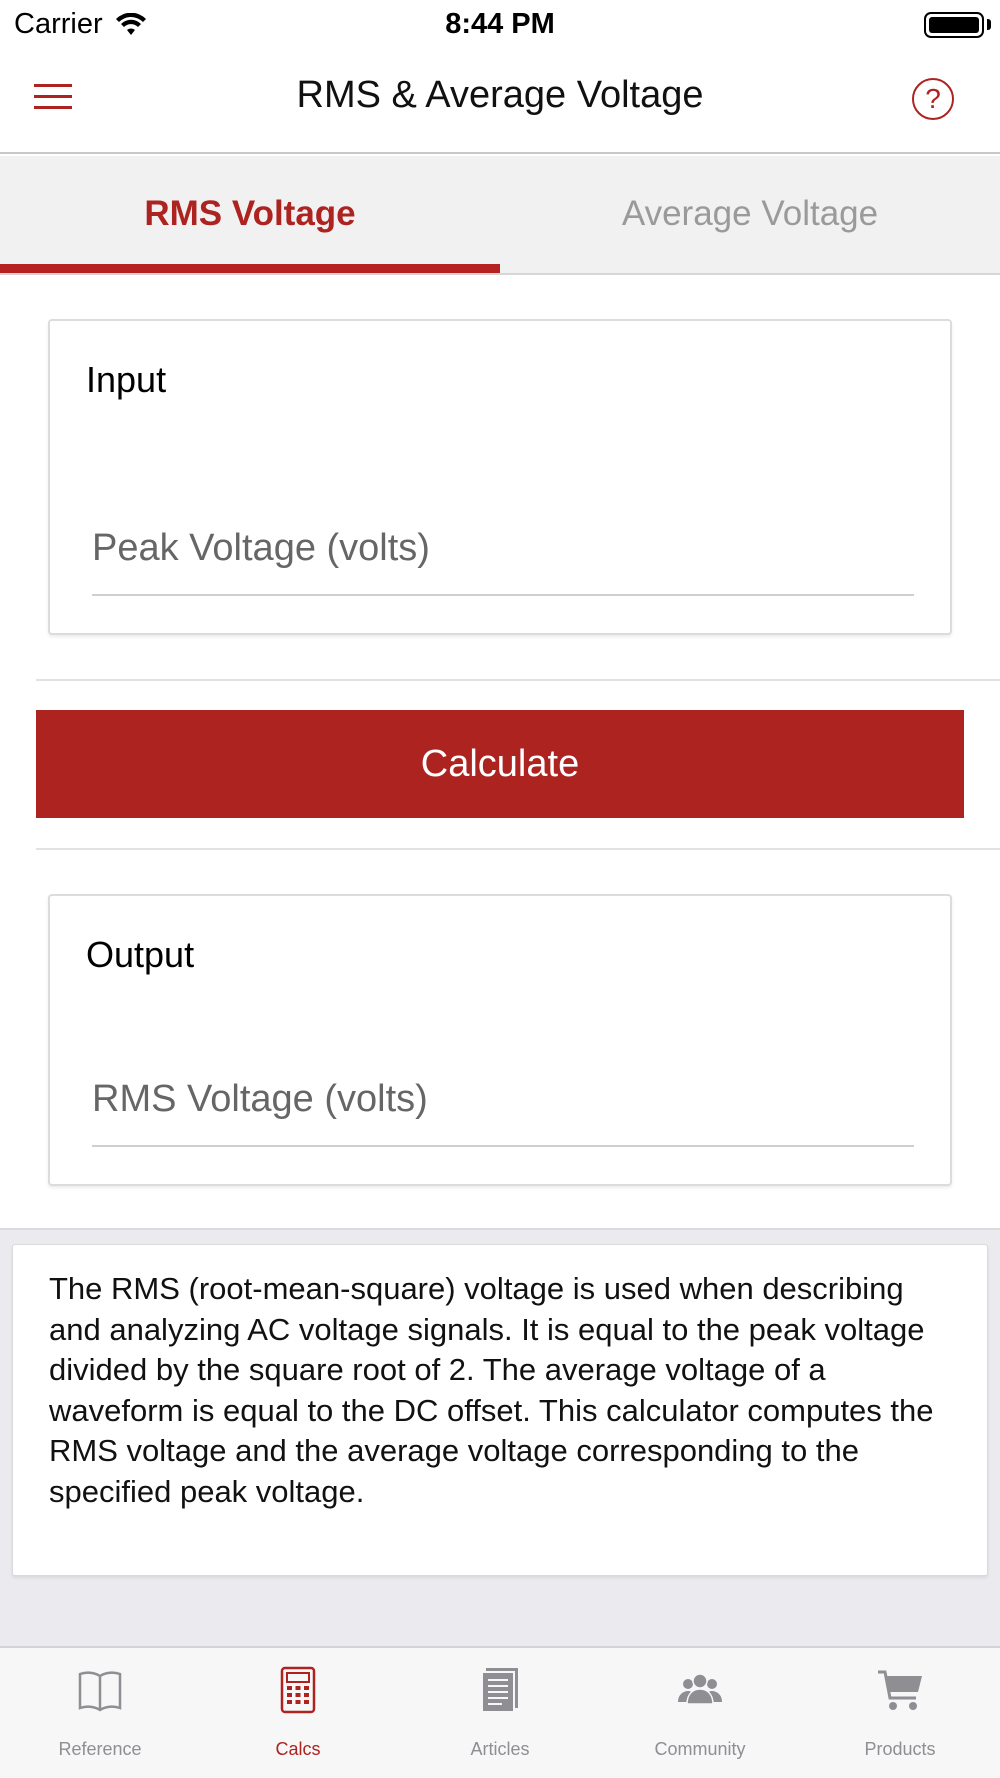 Image resolution: width=1000 pixels, height=1778 pixels. I want to click on output-heading: Output, so click(140, 954).